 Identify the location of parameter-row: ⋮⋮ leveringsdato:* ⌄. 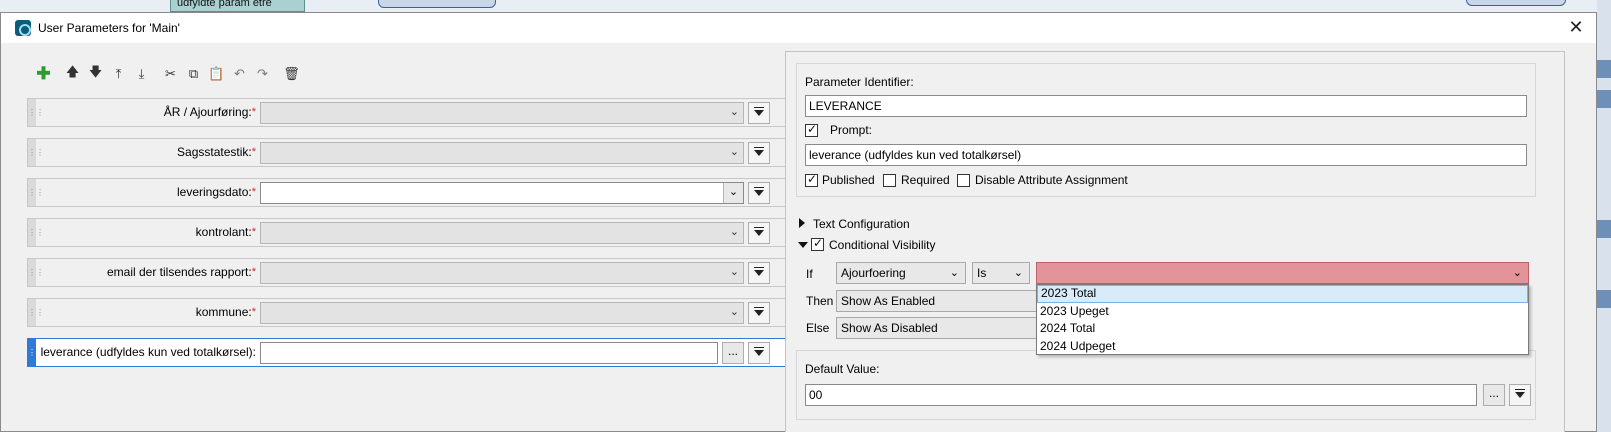
(410, 192).